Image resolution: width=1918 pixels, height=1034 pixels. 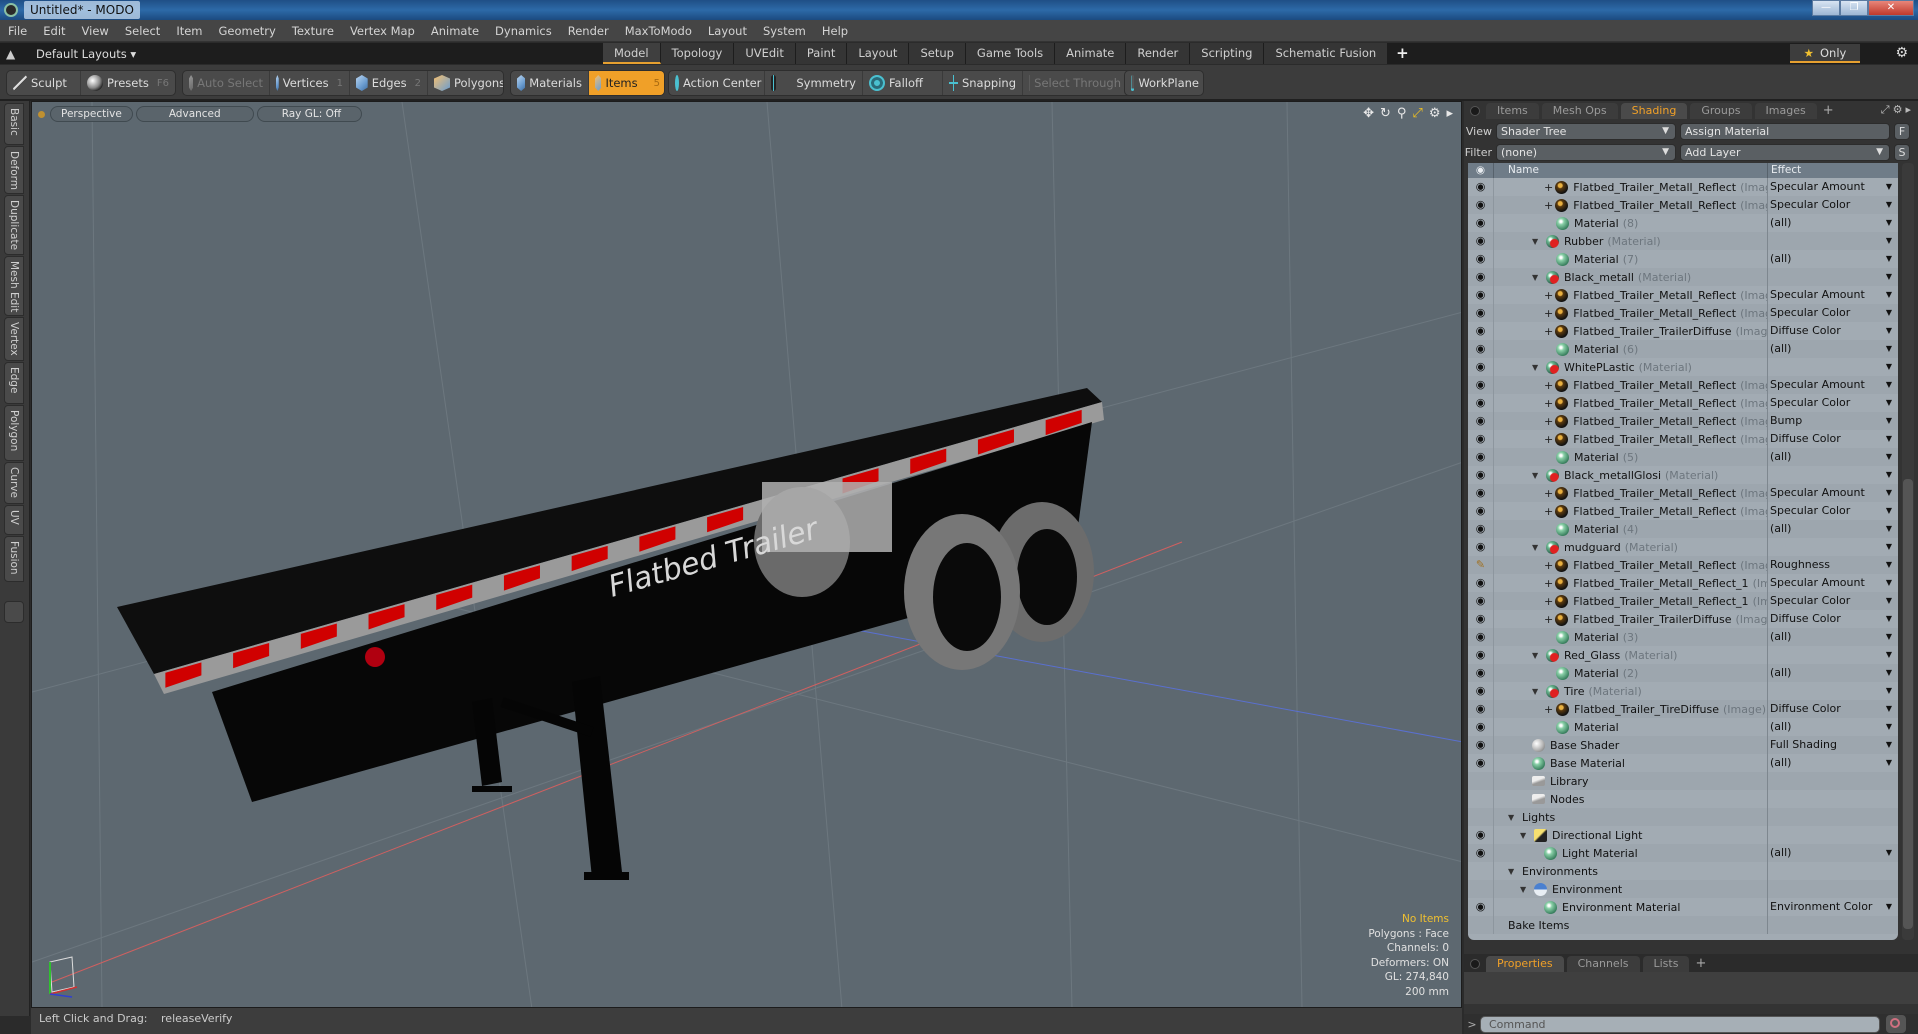 What do you see at coordinates (1683, 835) in the screenshot?
I see `shader-tree-row: ◉ ▼ Directional Light` at bounding box center [1683, 835].